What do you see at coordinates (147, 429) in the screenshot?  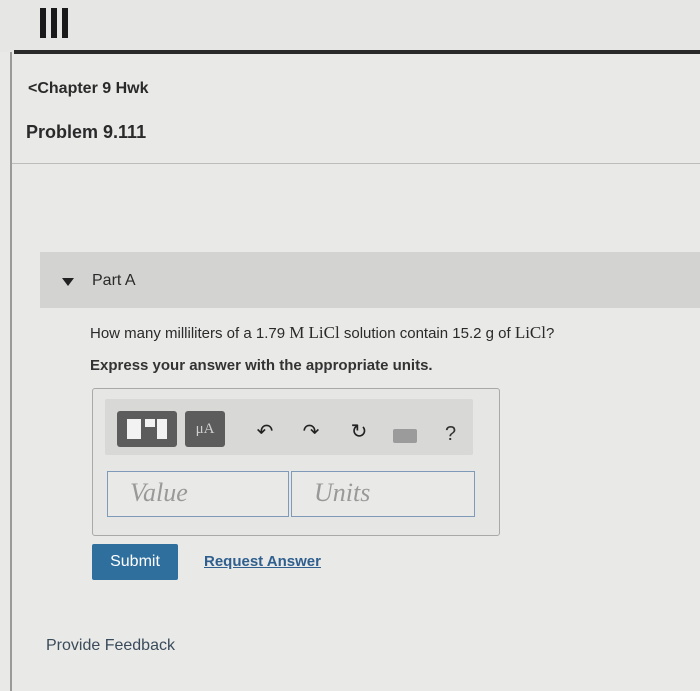 I see `templates-button` at bounding box center [147, 429].